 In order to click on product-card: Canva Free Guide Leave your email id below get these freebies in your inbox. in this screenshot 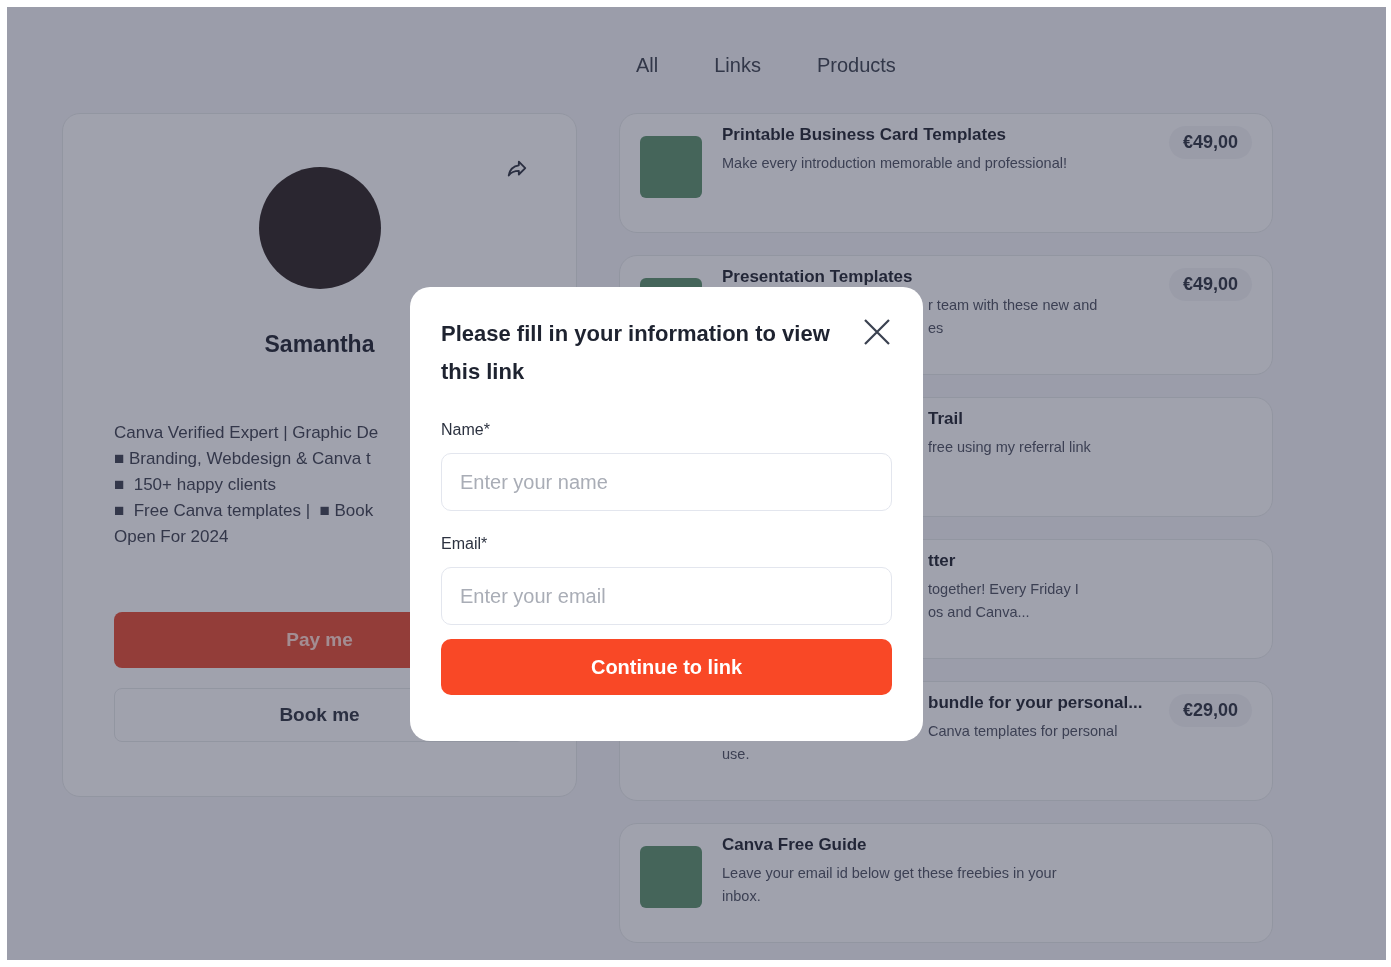, I will do `click(946, 883)`.